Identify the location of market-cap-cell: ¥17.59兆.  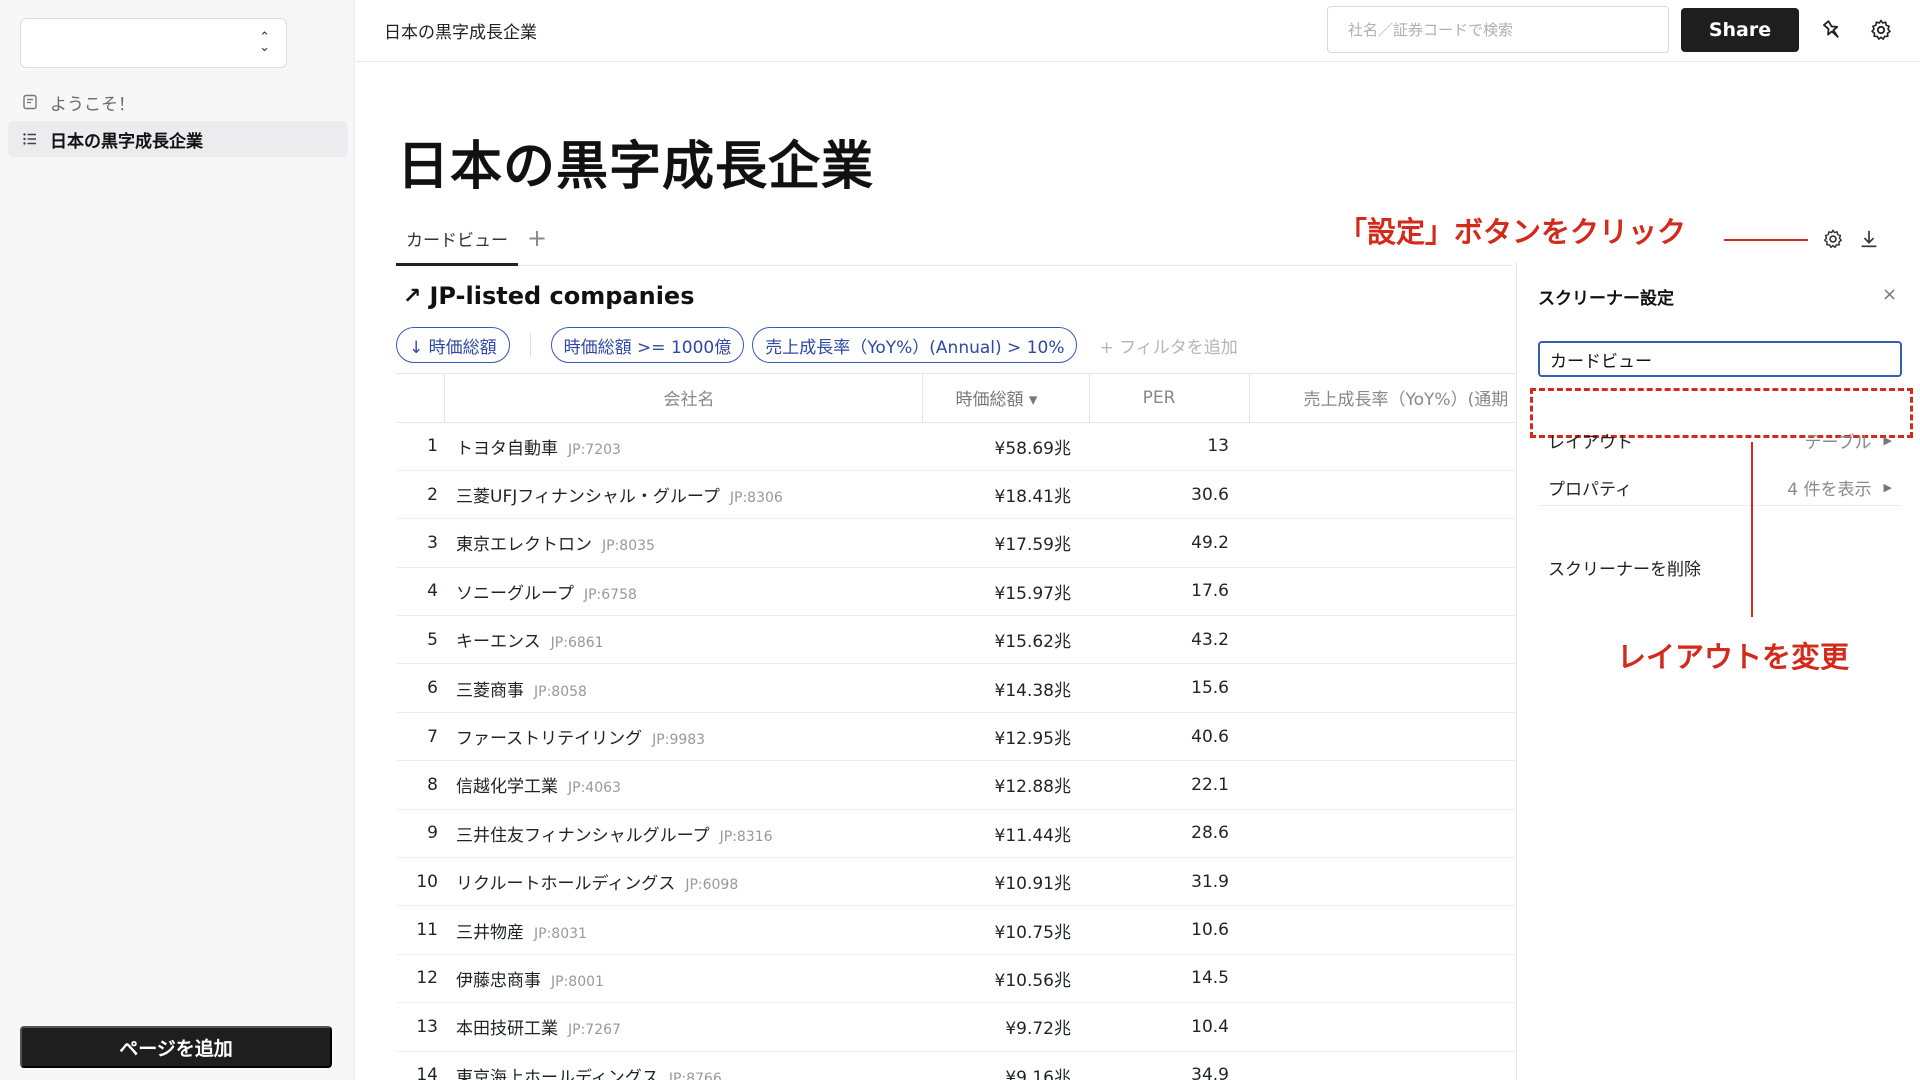
(1005, 543).